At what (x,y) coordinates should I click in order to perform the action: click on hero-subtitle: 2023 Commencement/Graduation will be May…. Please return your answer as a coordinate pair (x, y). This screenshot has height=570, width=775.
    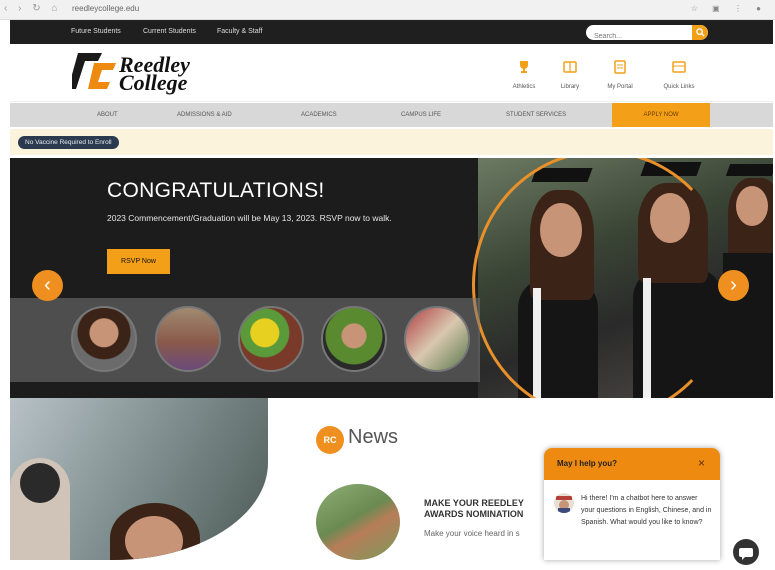
    Looking at the image, I should click on (249, 218).